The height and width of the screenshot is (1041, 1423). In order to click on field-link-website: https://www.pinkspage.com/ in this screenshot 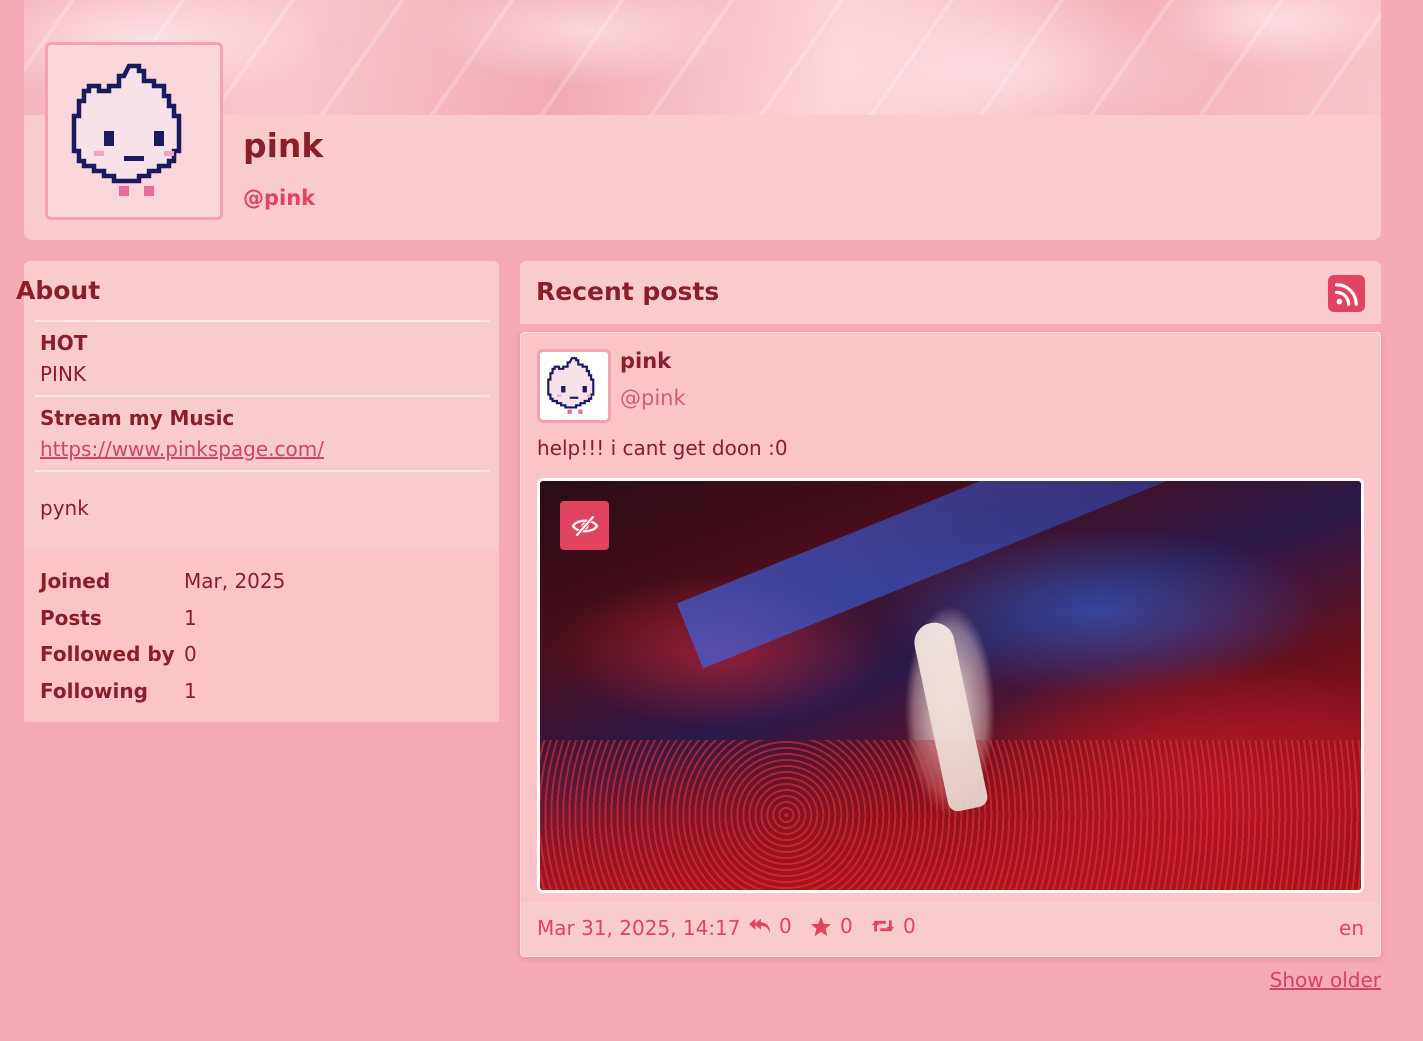, I will do `click(182, 449)`.